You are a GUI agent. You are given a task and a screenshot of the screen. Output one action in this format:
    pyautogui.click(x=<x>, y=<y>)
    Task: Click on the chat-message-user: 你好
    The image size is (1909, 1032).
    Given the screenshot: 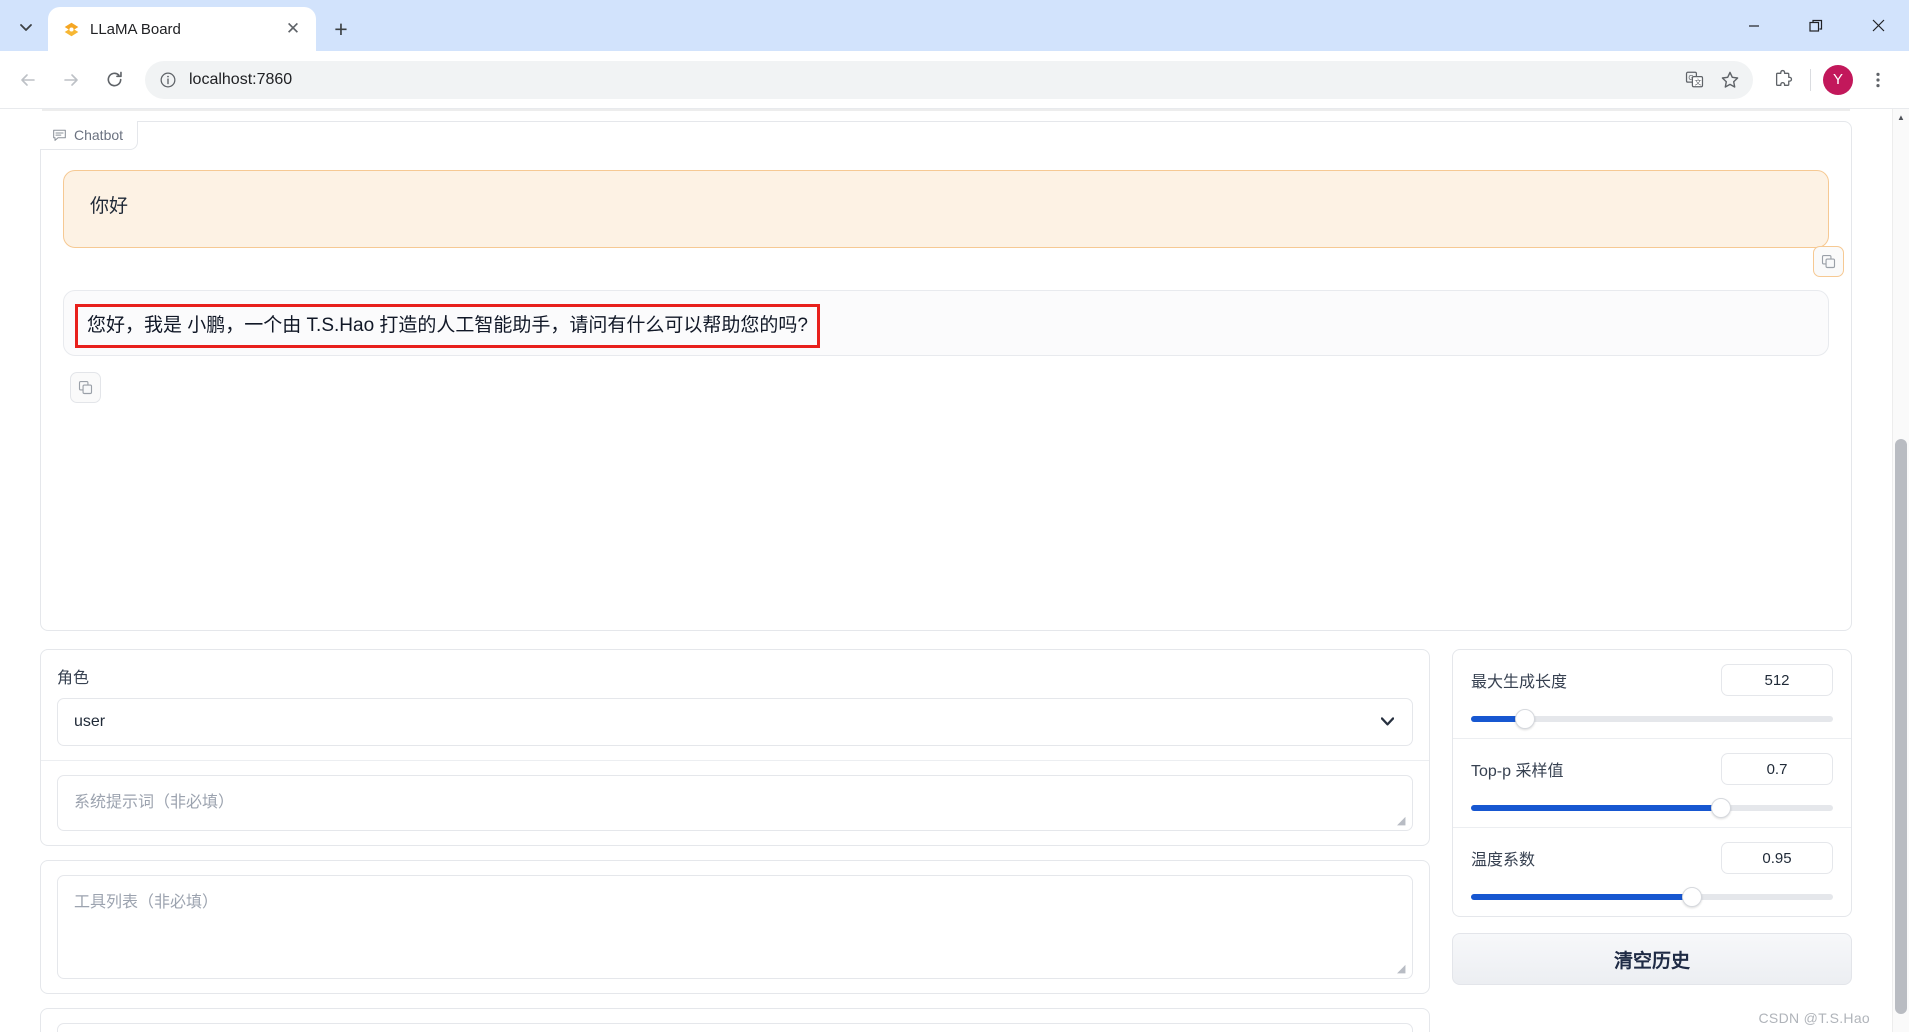 What is the action you would take?
    pyautogui.click(x=953, y=223)
    